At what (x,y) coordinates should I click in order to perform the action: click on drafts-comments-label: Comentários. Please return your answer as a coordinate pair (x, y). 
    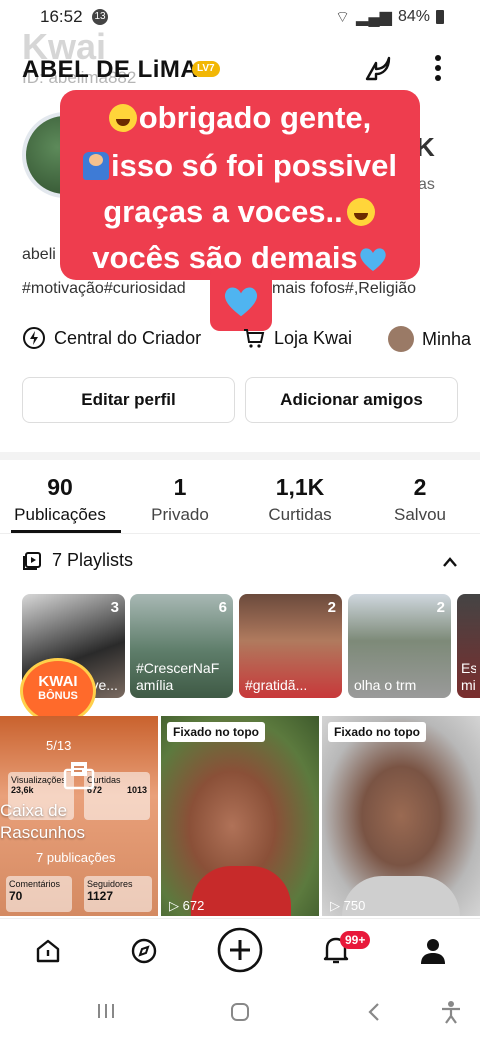
    Looking at the image, I should click on (35, 884).